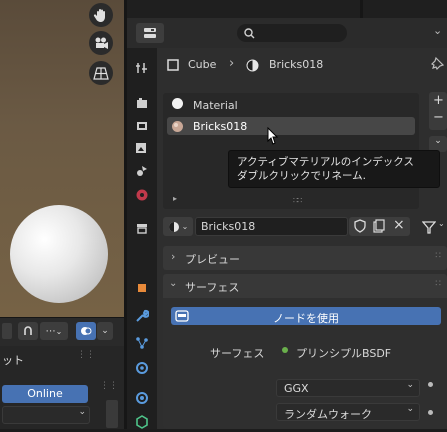 Image resolution: width=447 pixels, height=432 pixels. I want to click on toolbar-button, so click(7, 331).